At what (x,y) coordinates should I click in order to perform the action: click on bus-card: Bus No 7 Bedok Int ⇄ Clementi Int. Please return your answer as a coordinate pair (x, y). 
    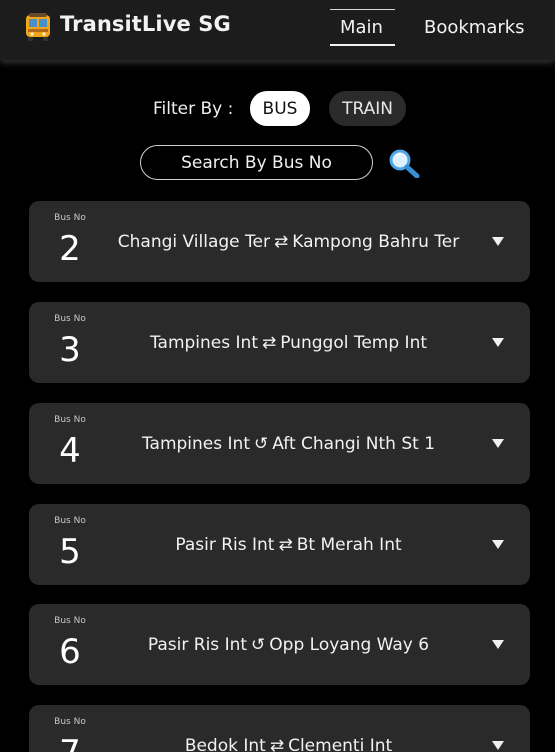
    Looking at the image, I should click on (279, 728).